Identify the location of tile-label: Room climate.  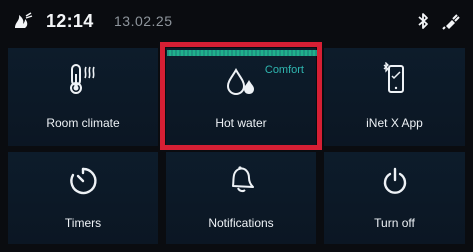
(83, 123).